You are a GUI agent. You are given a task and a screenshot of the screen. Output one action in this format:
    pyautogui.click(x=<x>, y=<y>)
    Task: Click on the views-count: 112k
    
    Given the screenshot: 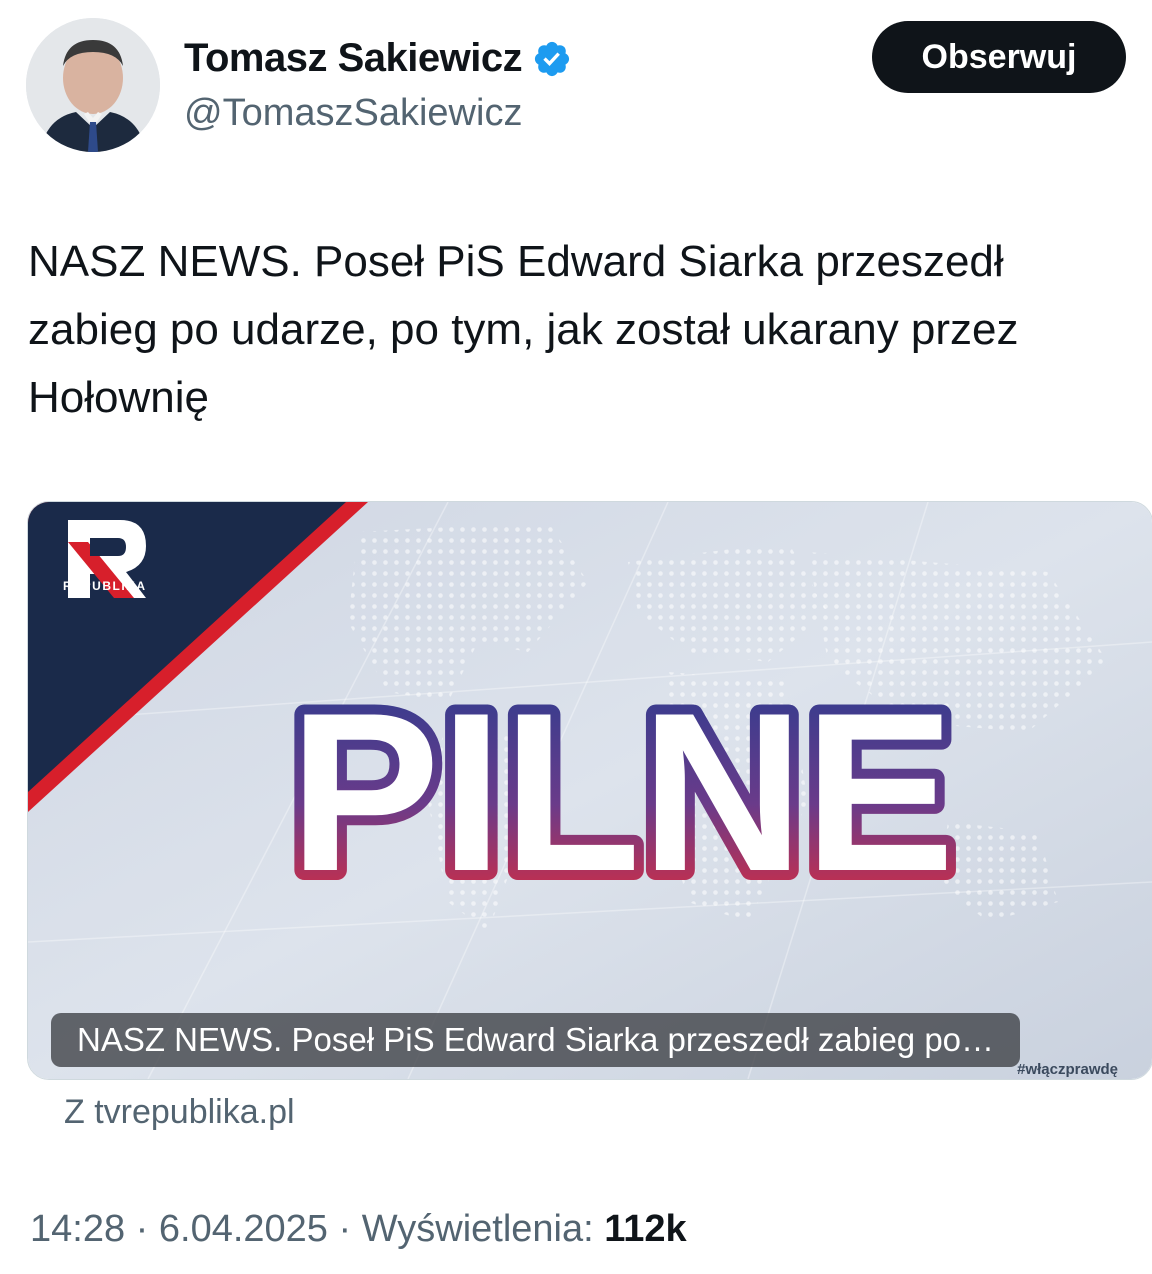 What is the action you would take?
    pyautogui.click(x=645, y=1229)
    